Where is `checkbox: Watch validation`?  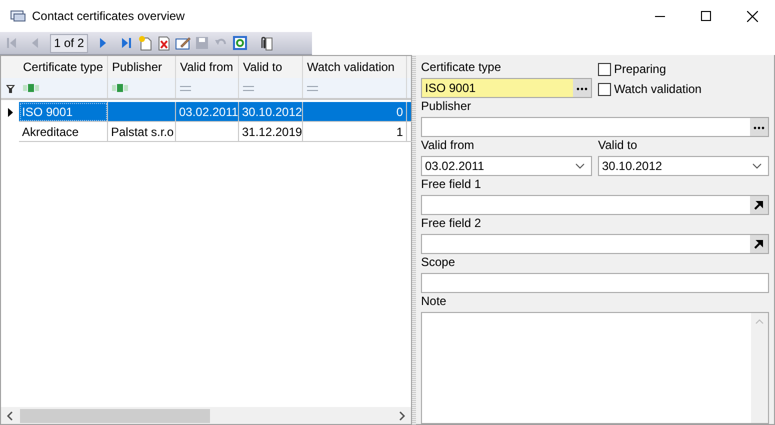
checkbox: Watch validation is located at coordinates (650, 89).